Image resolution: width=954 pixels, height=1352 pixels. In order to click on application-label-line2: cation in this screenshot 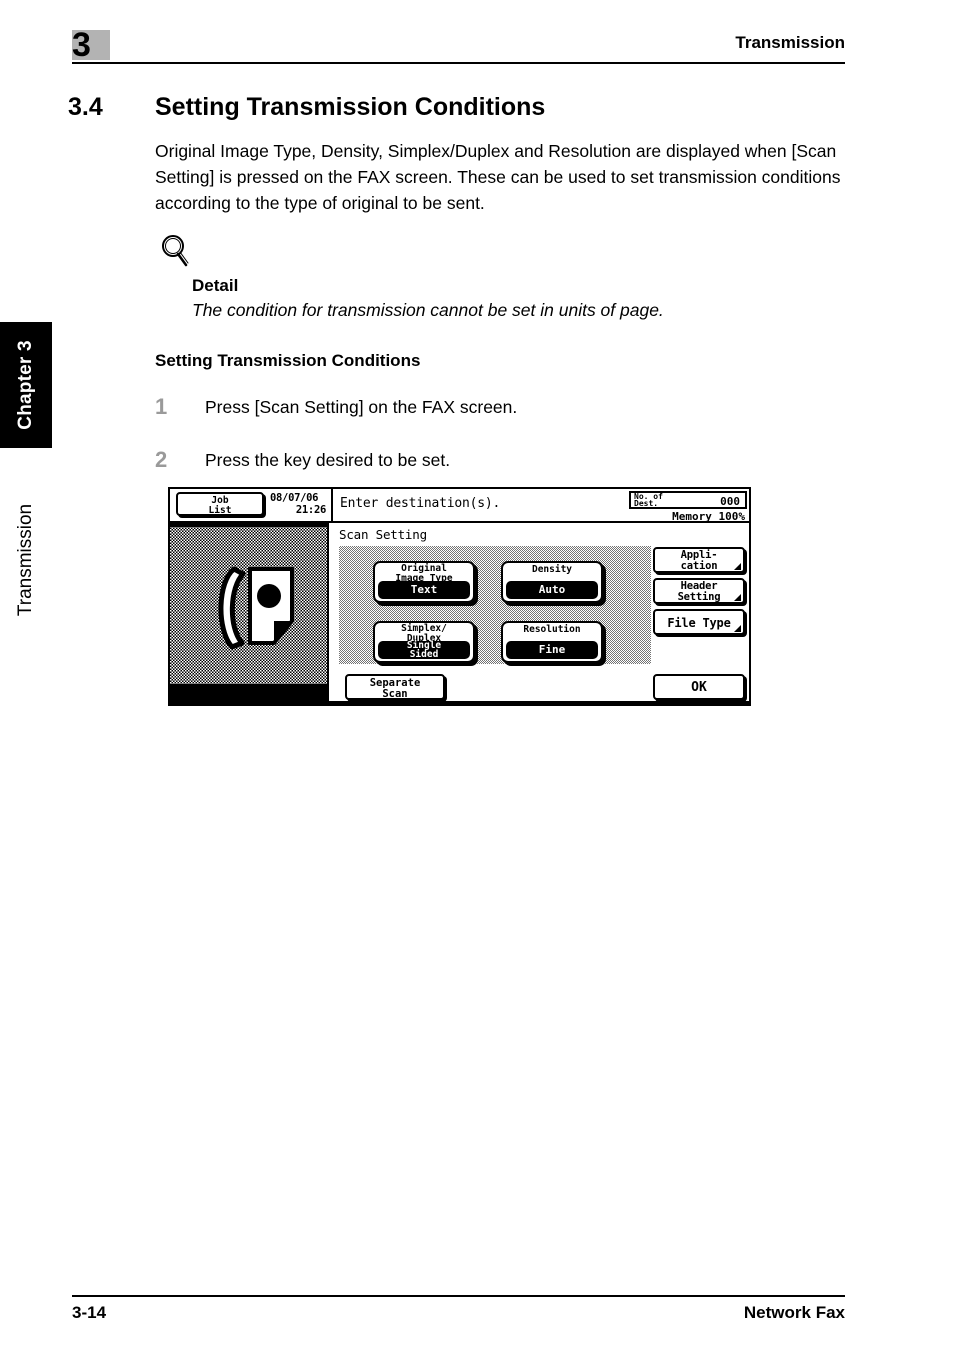, I will do `click(699, 566)`.